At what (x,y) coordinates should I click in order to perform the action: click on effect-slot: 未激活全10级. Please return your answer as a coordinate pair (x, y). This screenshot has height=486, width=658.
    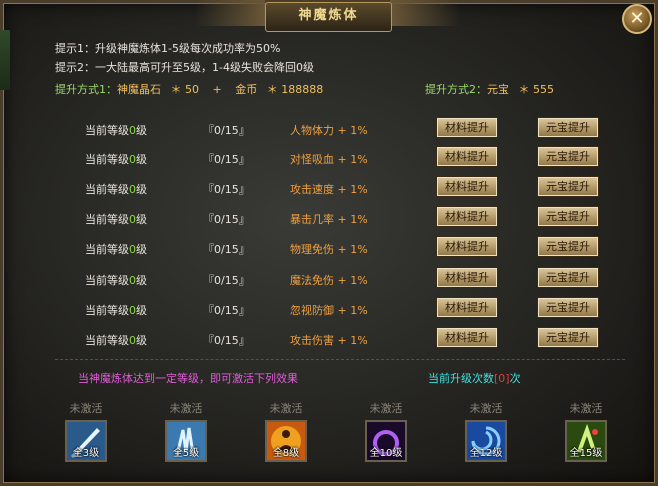
    Looking at the image, I should click on (386, 431).